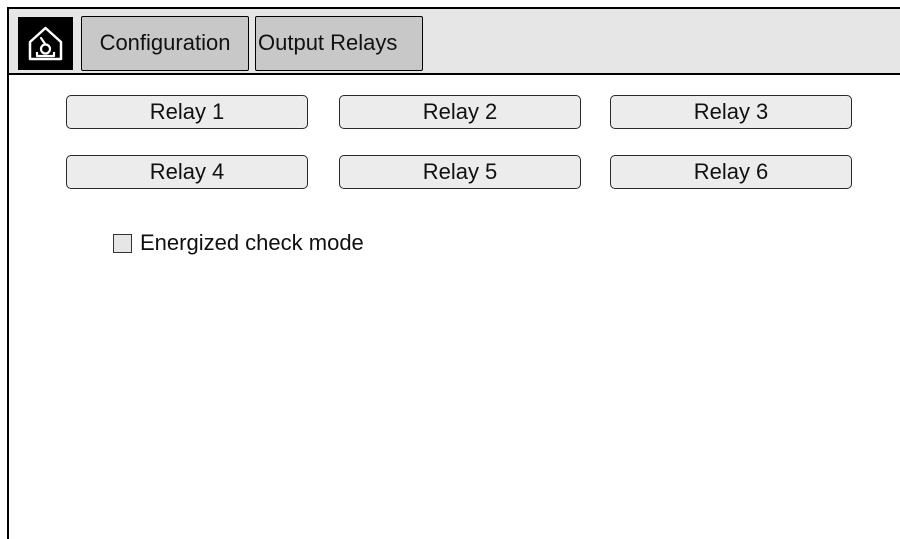 The image size is (900, 539). Describe the element at coordinates (454, 42) in the screenshot. I see `top-bar: Configuration Output Relays` at that location.